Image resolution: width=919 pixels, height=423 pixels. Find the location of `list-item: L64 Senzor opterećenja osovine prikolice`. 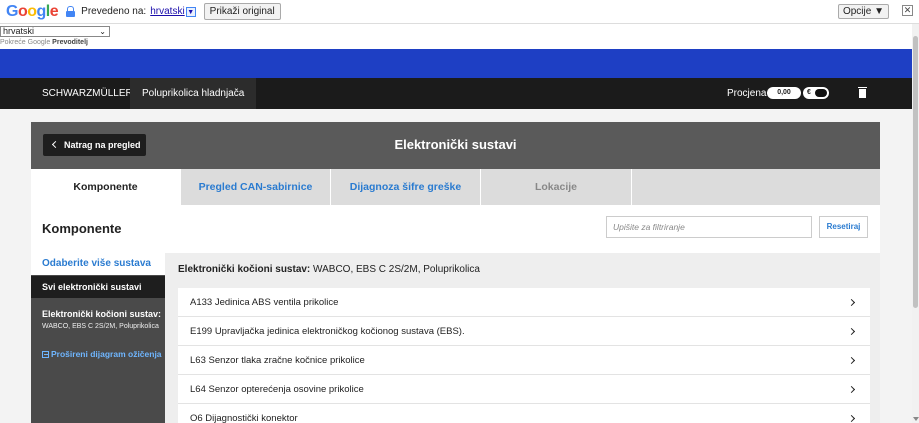

list-item: L64 Senzor opterećenja osovine prikolice is located at coordinates (524, 389).